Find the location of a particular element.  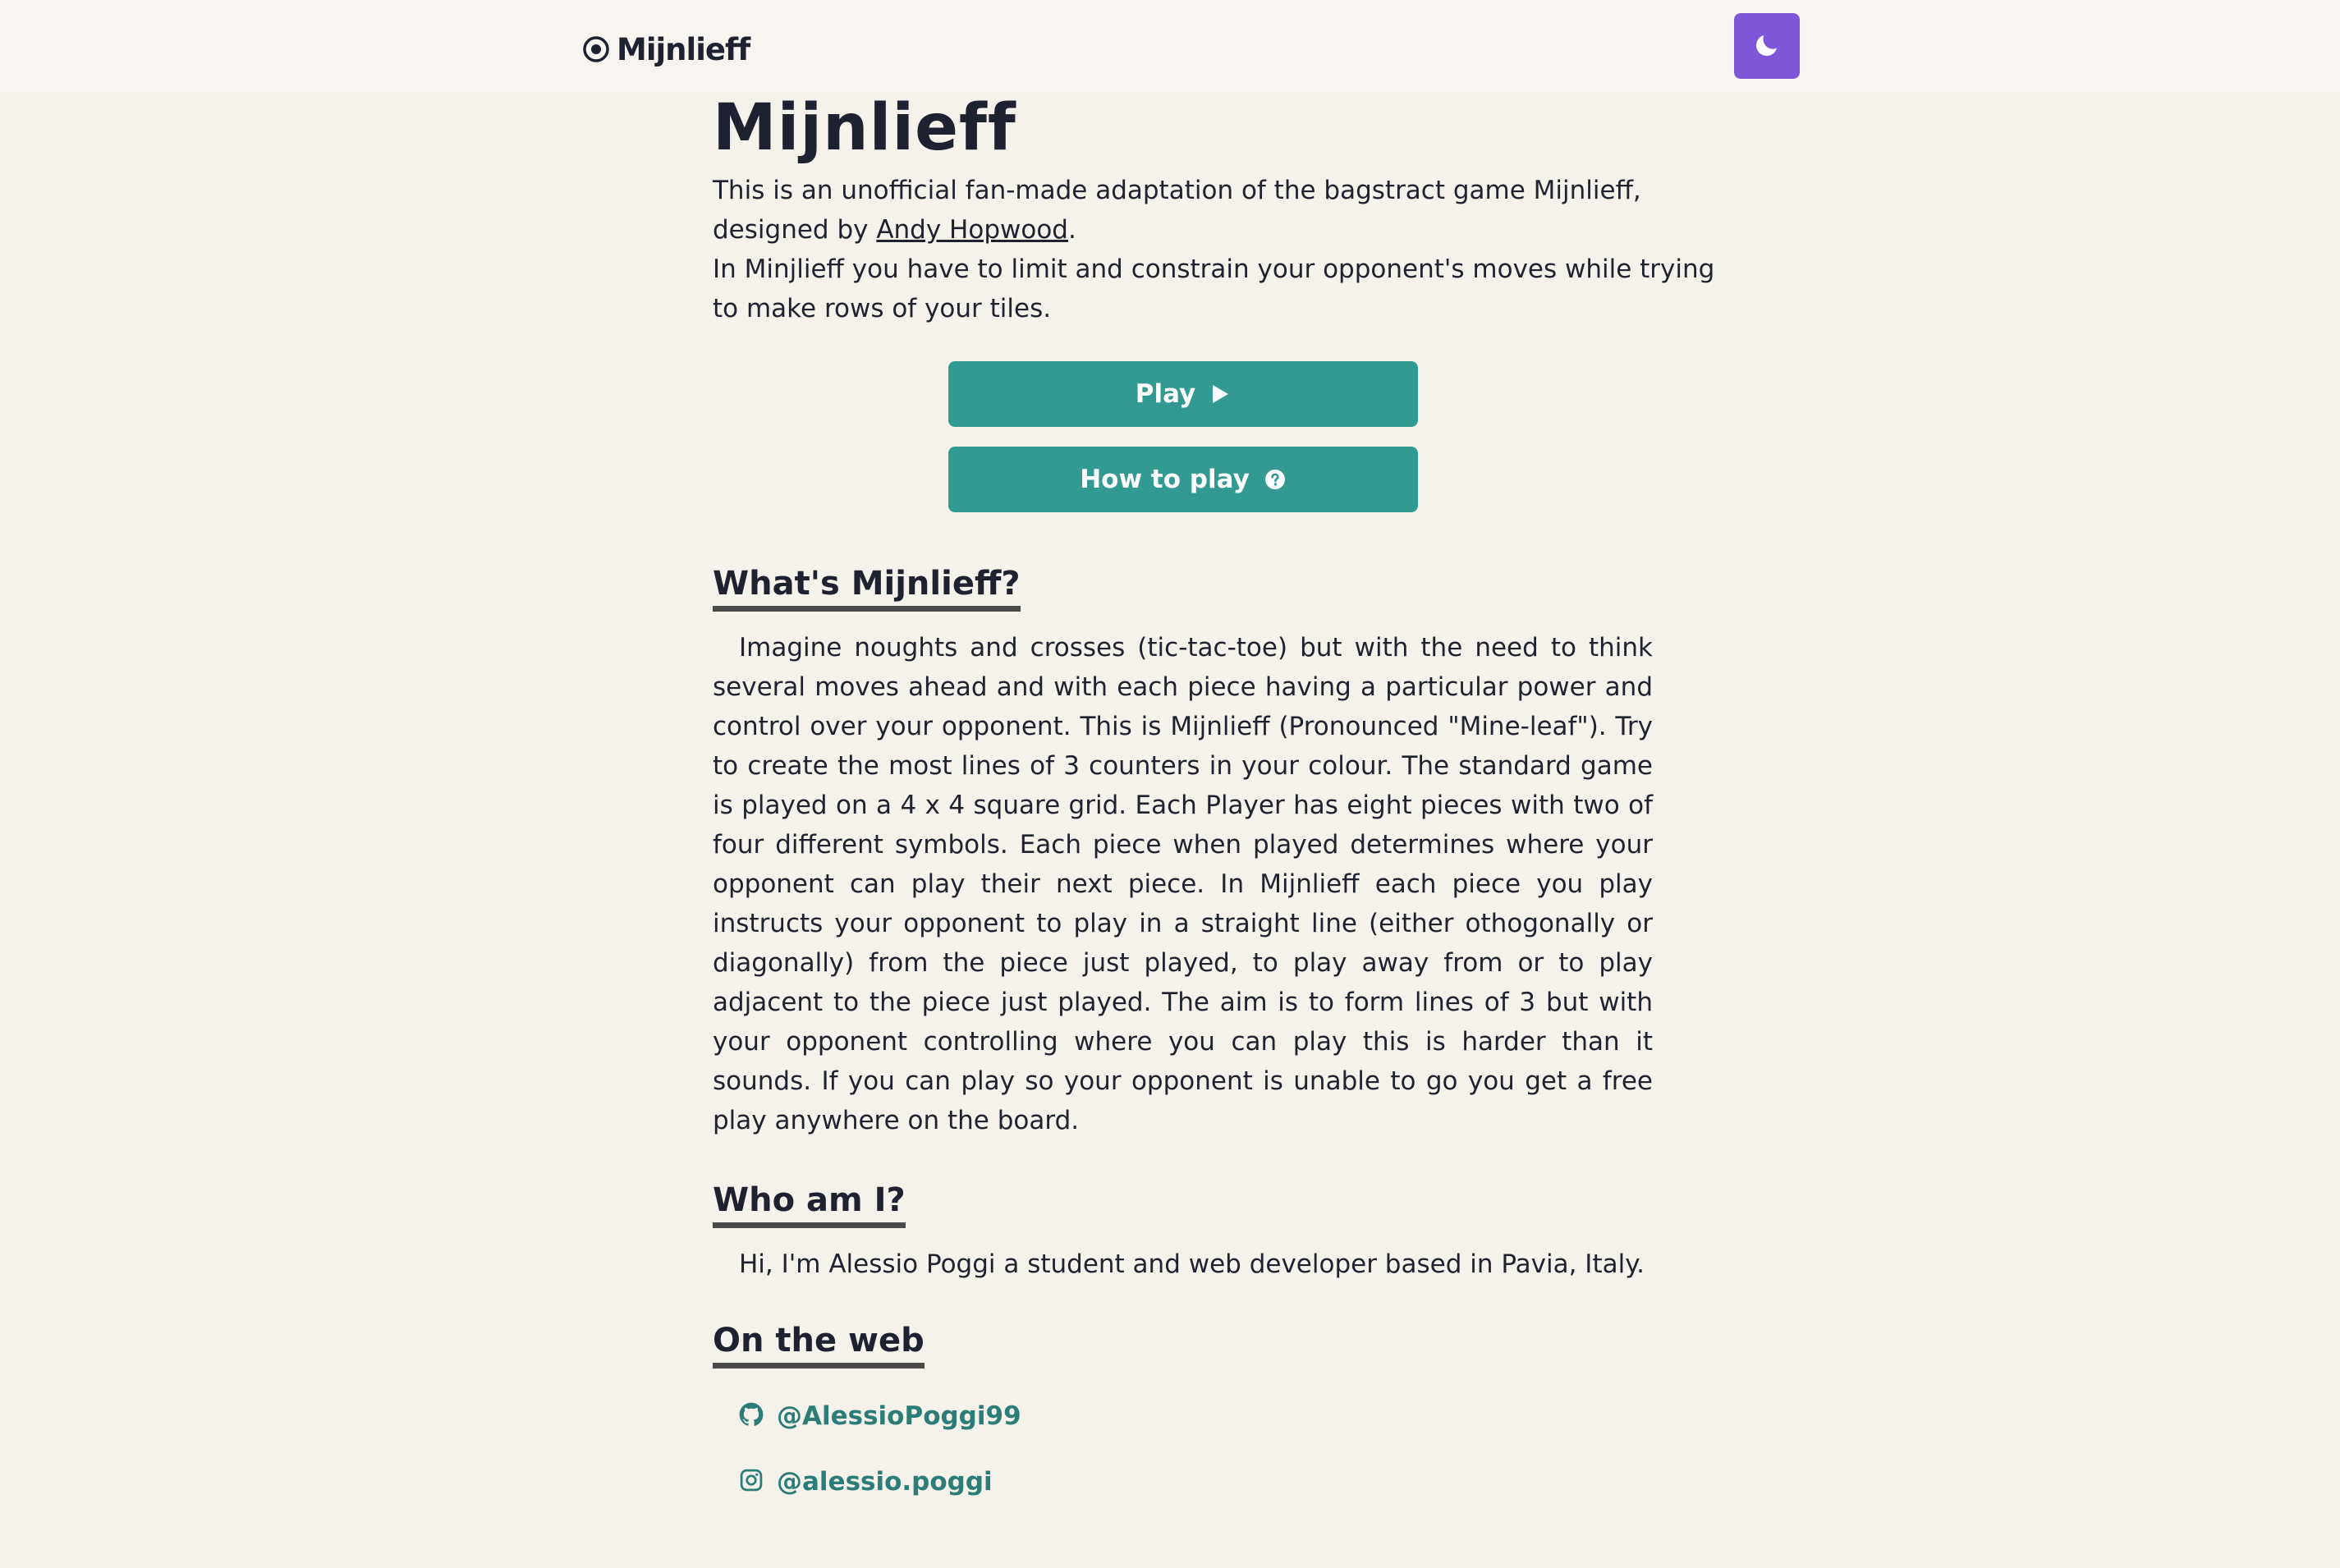

brand-link: Mijnlieff is located at coordinates (666, 49).